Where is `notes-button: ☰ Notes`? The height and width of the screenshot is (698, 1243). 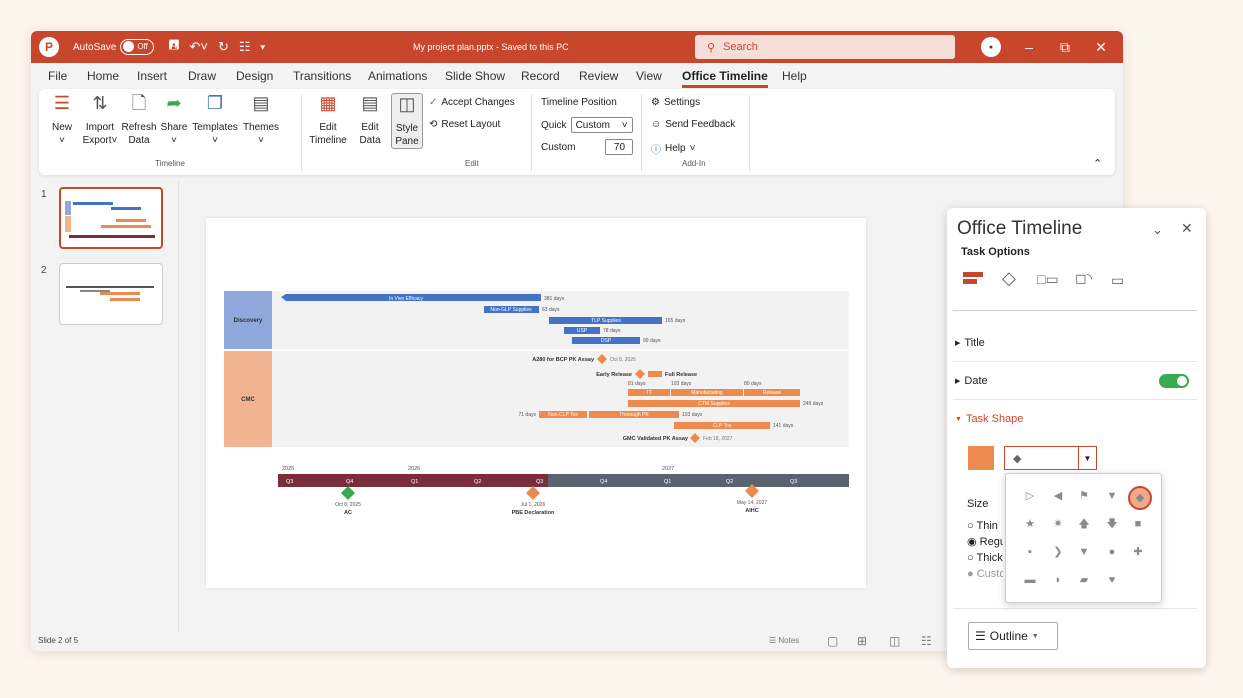
notes-button: ☰ Notes is located at coordinates (784, 640).